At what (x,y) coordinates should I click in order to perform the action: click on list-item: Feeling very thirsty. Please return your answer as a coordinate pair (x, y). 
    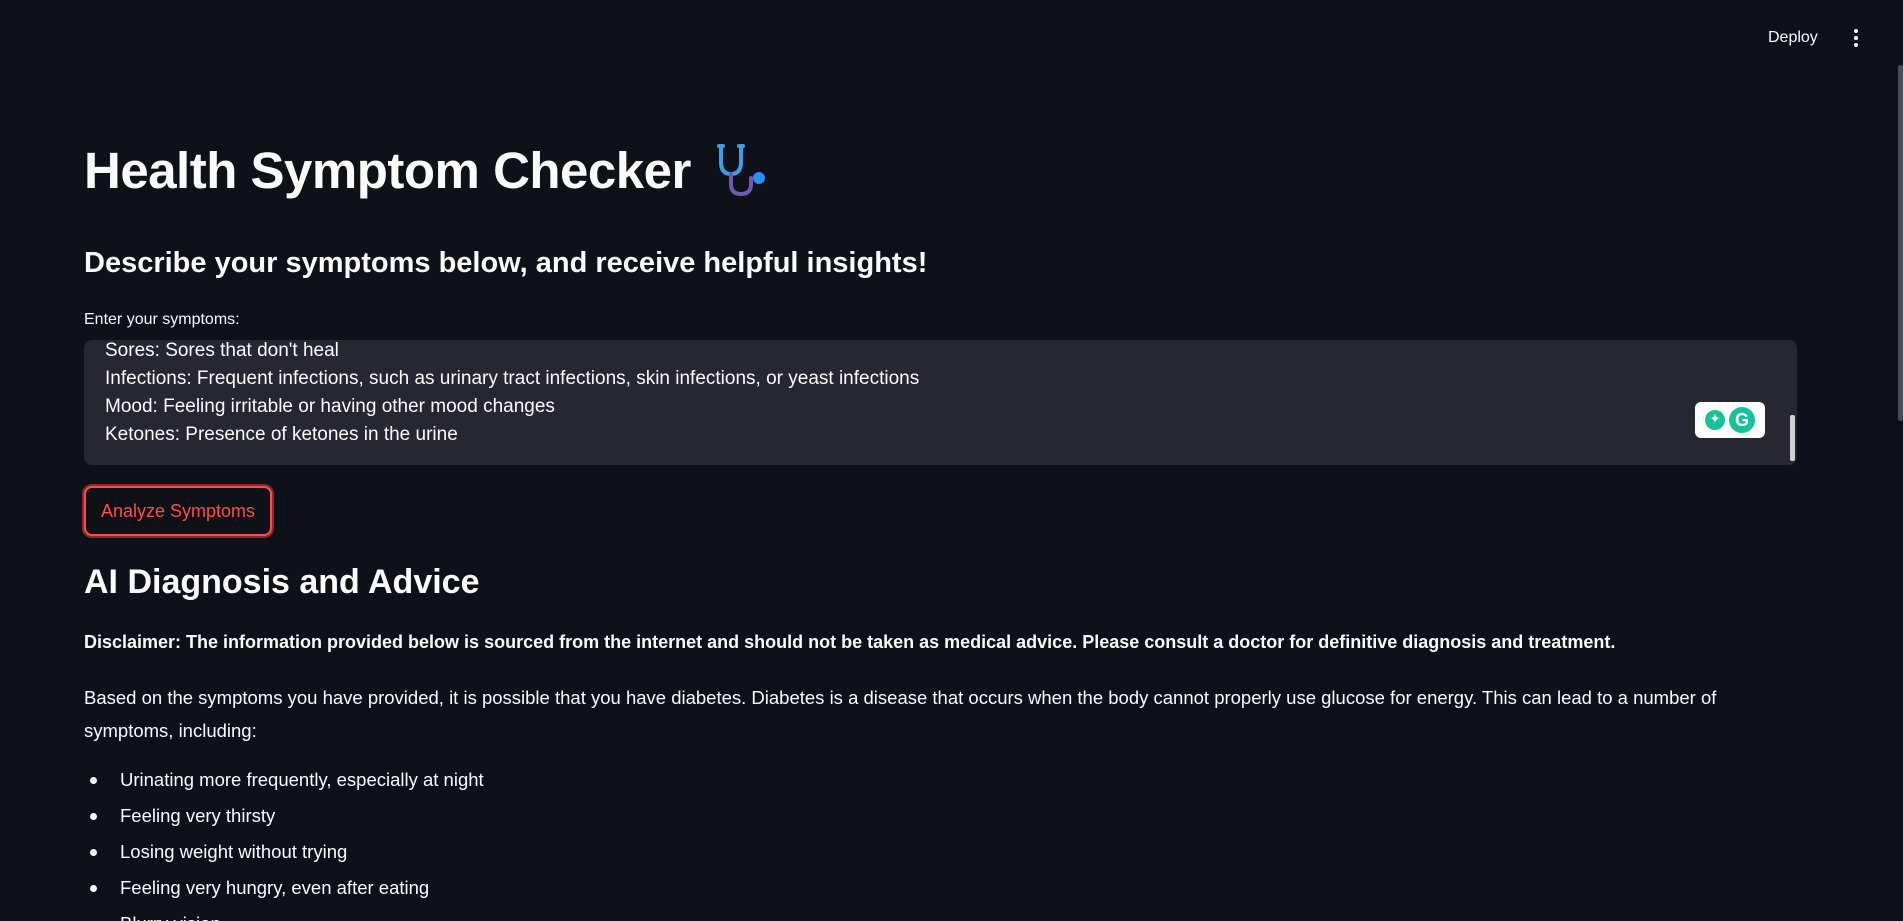
    Looking at the image, I should click on (284, 816).